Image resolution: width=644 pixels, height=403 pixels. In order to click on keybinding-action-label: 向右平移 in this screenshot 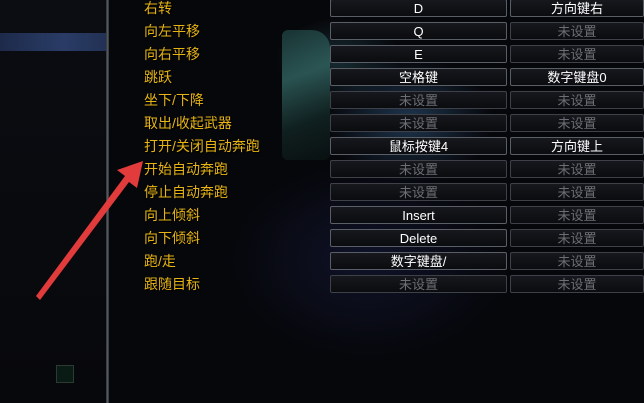, I will do `click(172, 54)`.